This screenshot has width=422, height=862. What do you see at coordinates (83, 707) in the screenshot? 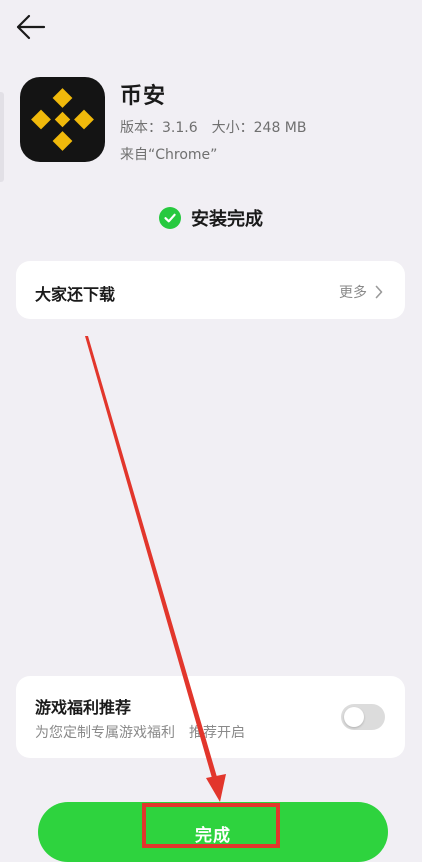
I see `game-benefits-title: 游戏福利推荐` at bounding box center [83, 707].